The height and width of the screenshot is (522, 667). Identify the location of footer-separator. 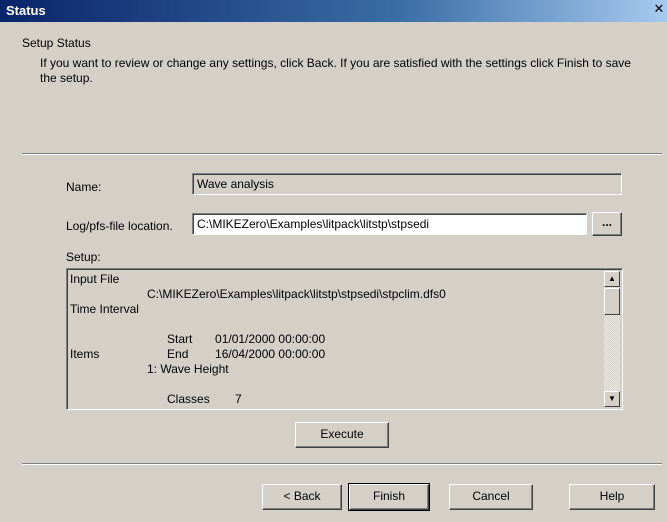
(342, 464).